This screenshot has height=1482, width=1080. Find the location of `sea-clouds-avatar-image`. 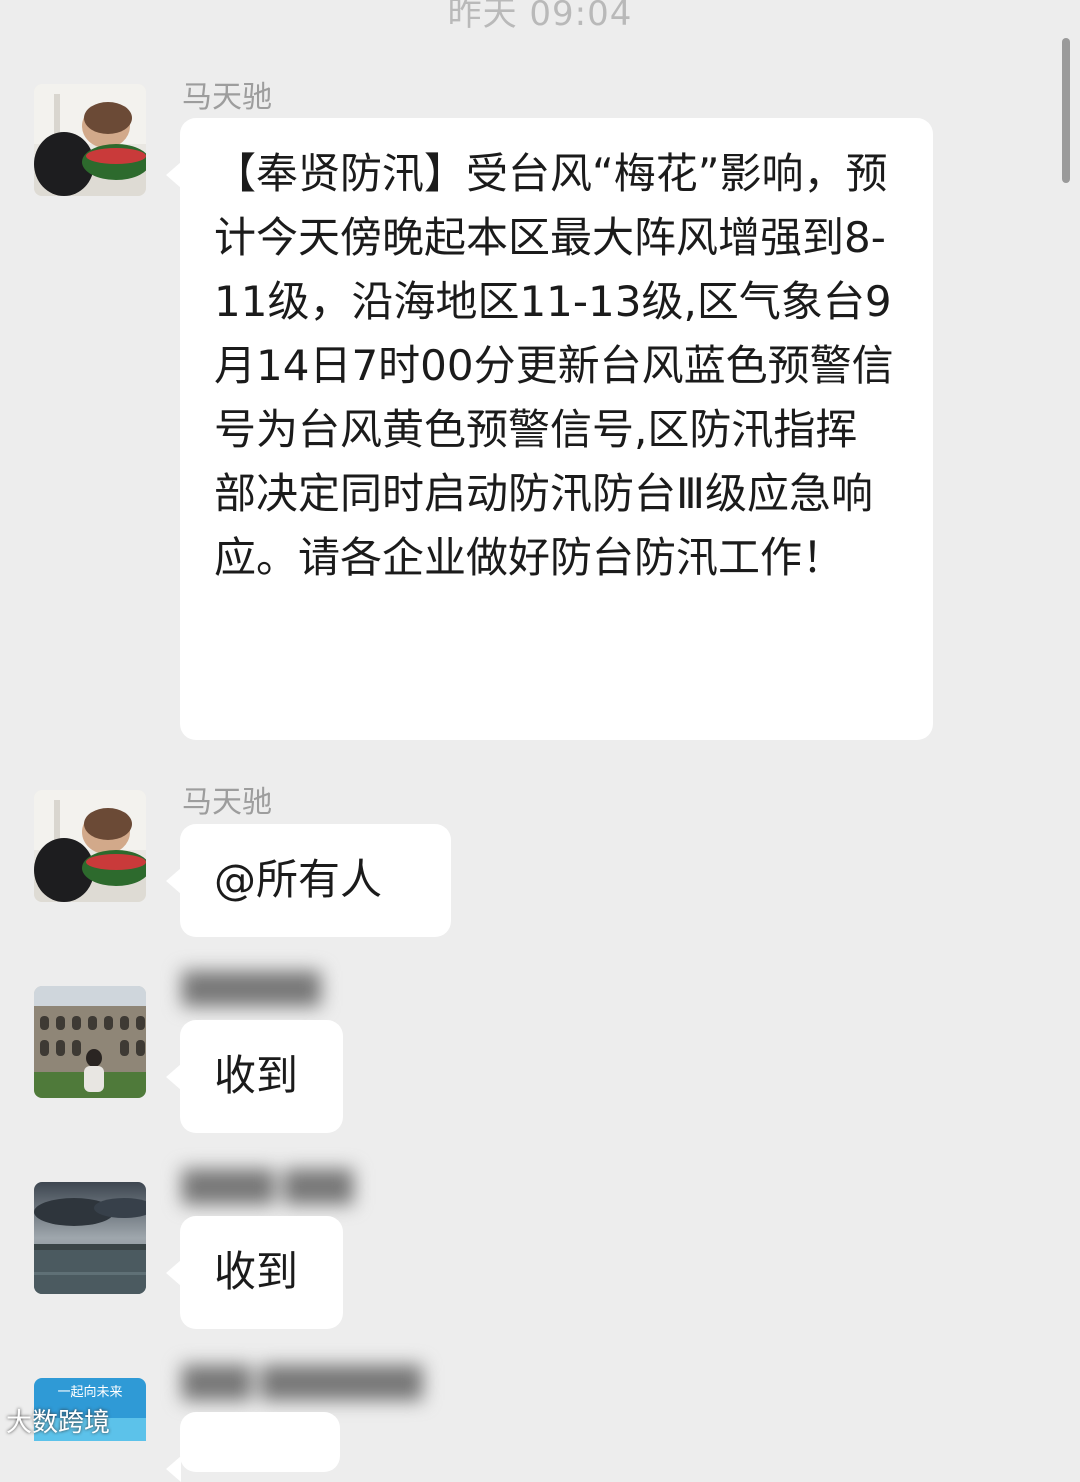

sea-clouds-avatar-image is located at coordinates (90, 1238).